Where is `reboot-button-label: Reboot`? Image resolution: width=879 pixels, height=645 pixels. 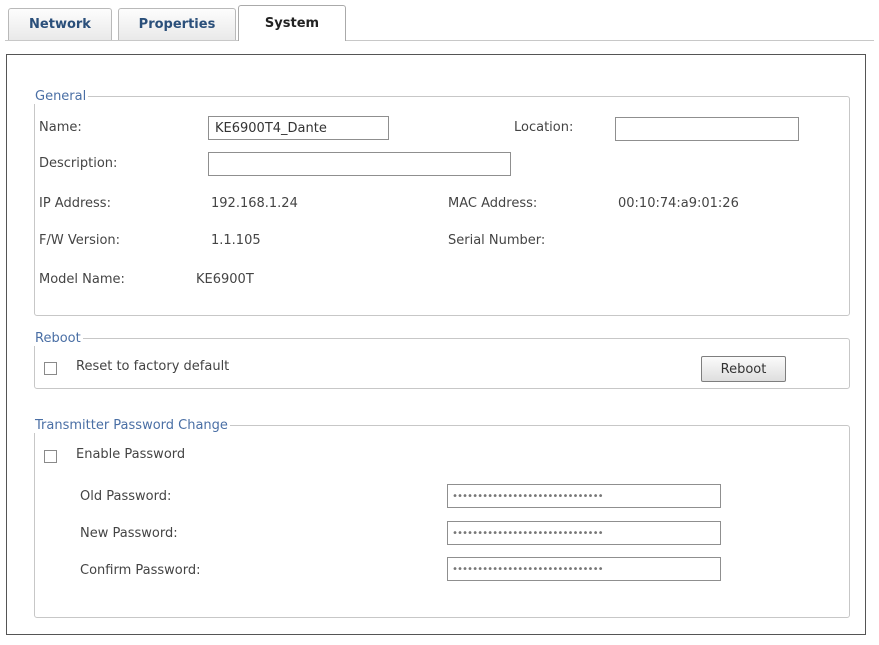 reboot-button-label: Reboot is located at coordinates (743, 369).